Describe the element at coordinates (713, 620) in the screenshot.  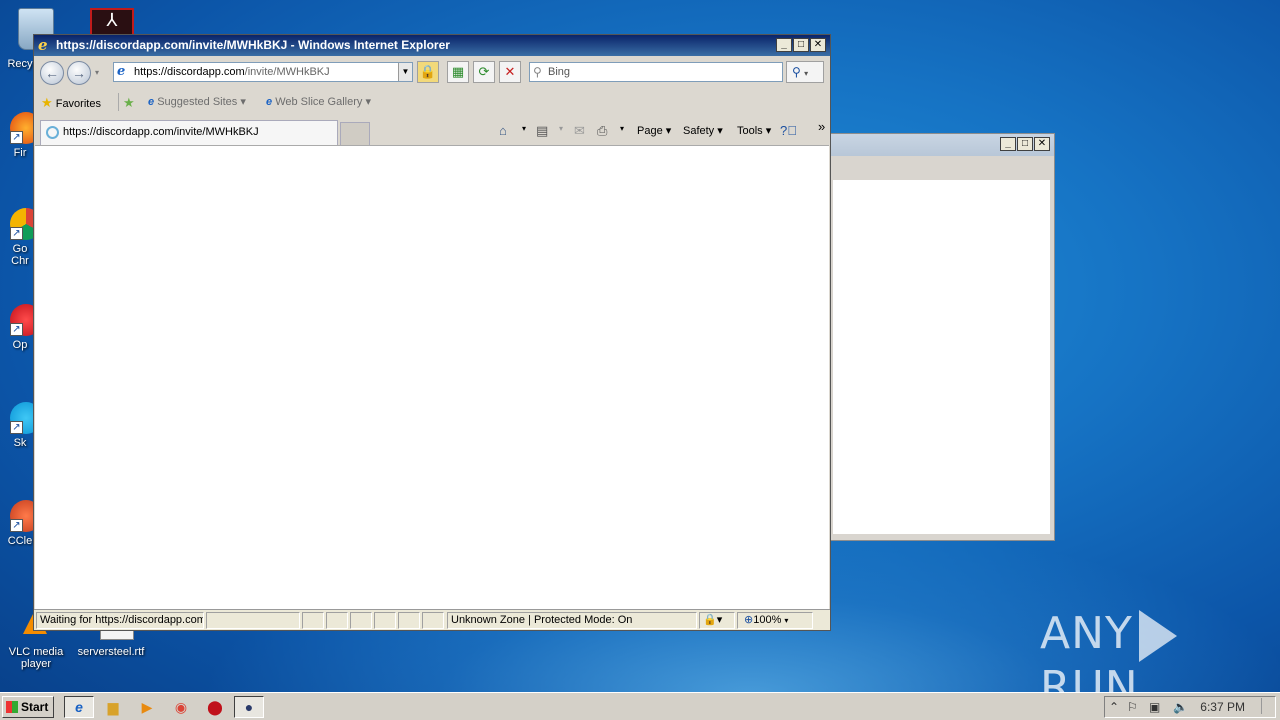
I see `lock-zone-icon: 🔒▾` at that location.